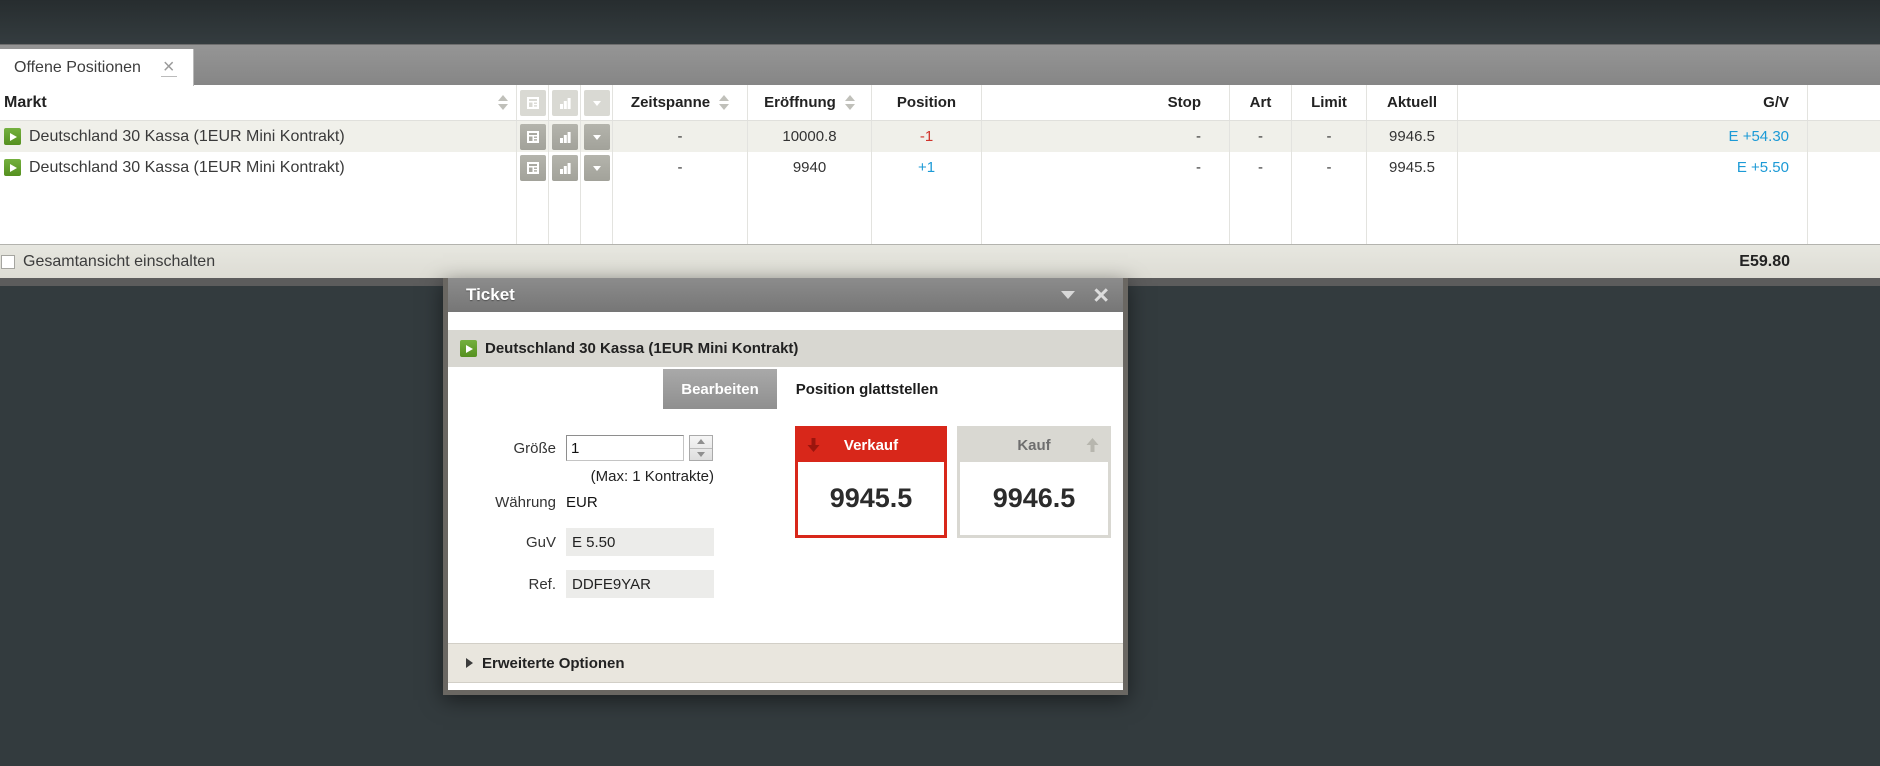 This screenshot has height=766, width=1880. What do you see at coordinates (871, 445) in the screenshot?
I see `sell-label: Verkauf` at bounding box center [871, 445].